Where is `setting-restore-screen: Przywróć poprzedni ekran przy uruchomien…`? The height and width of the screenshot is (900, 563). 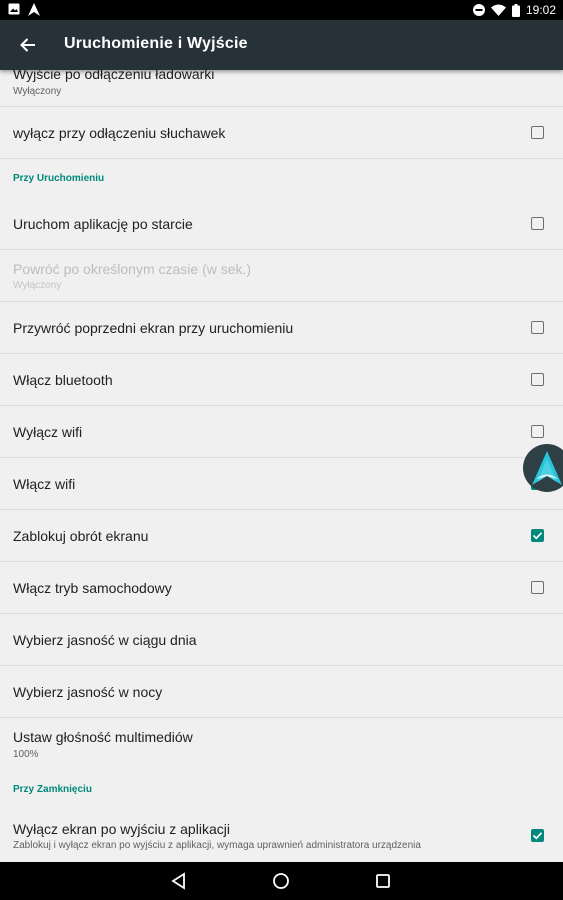
setting-restore-screen: Przywróć poprzedni ekran przy uruchomien… is located at coordinates (281, 328).